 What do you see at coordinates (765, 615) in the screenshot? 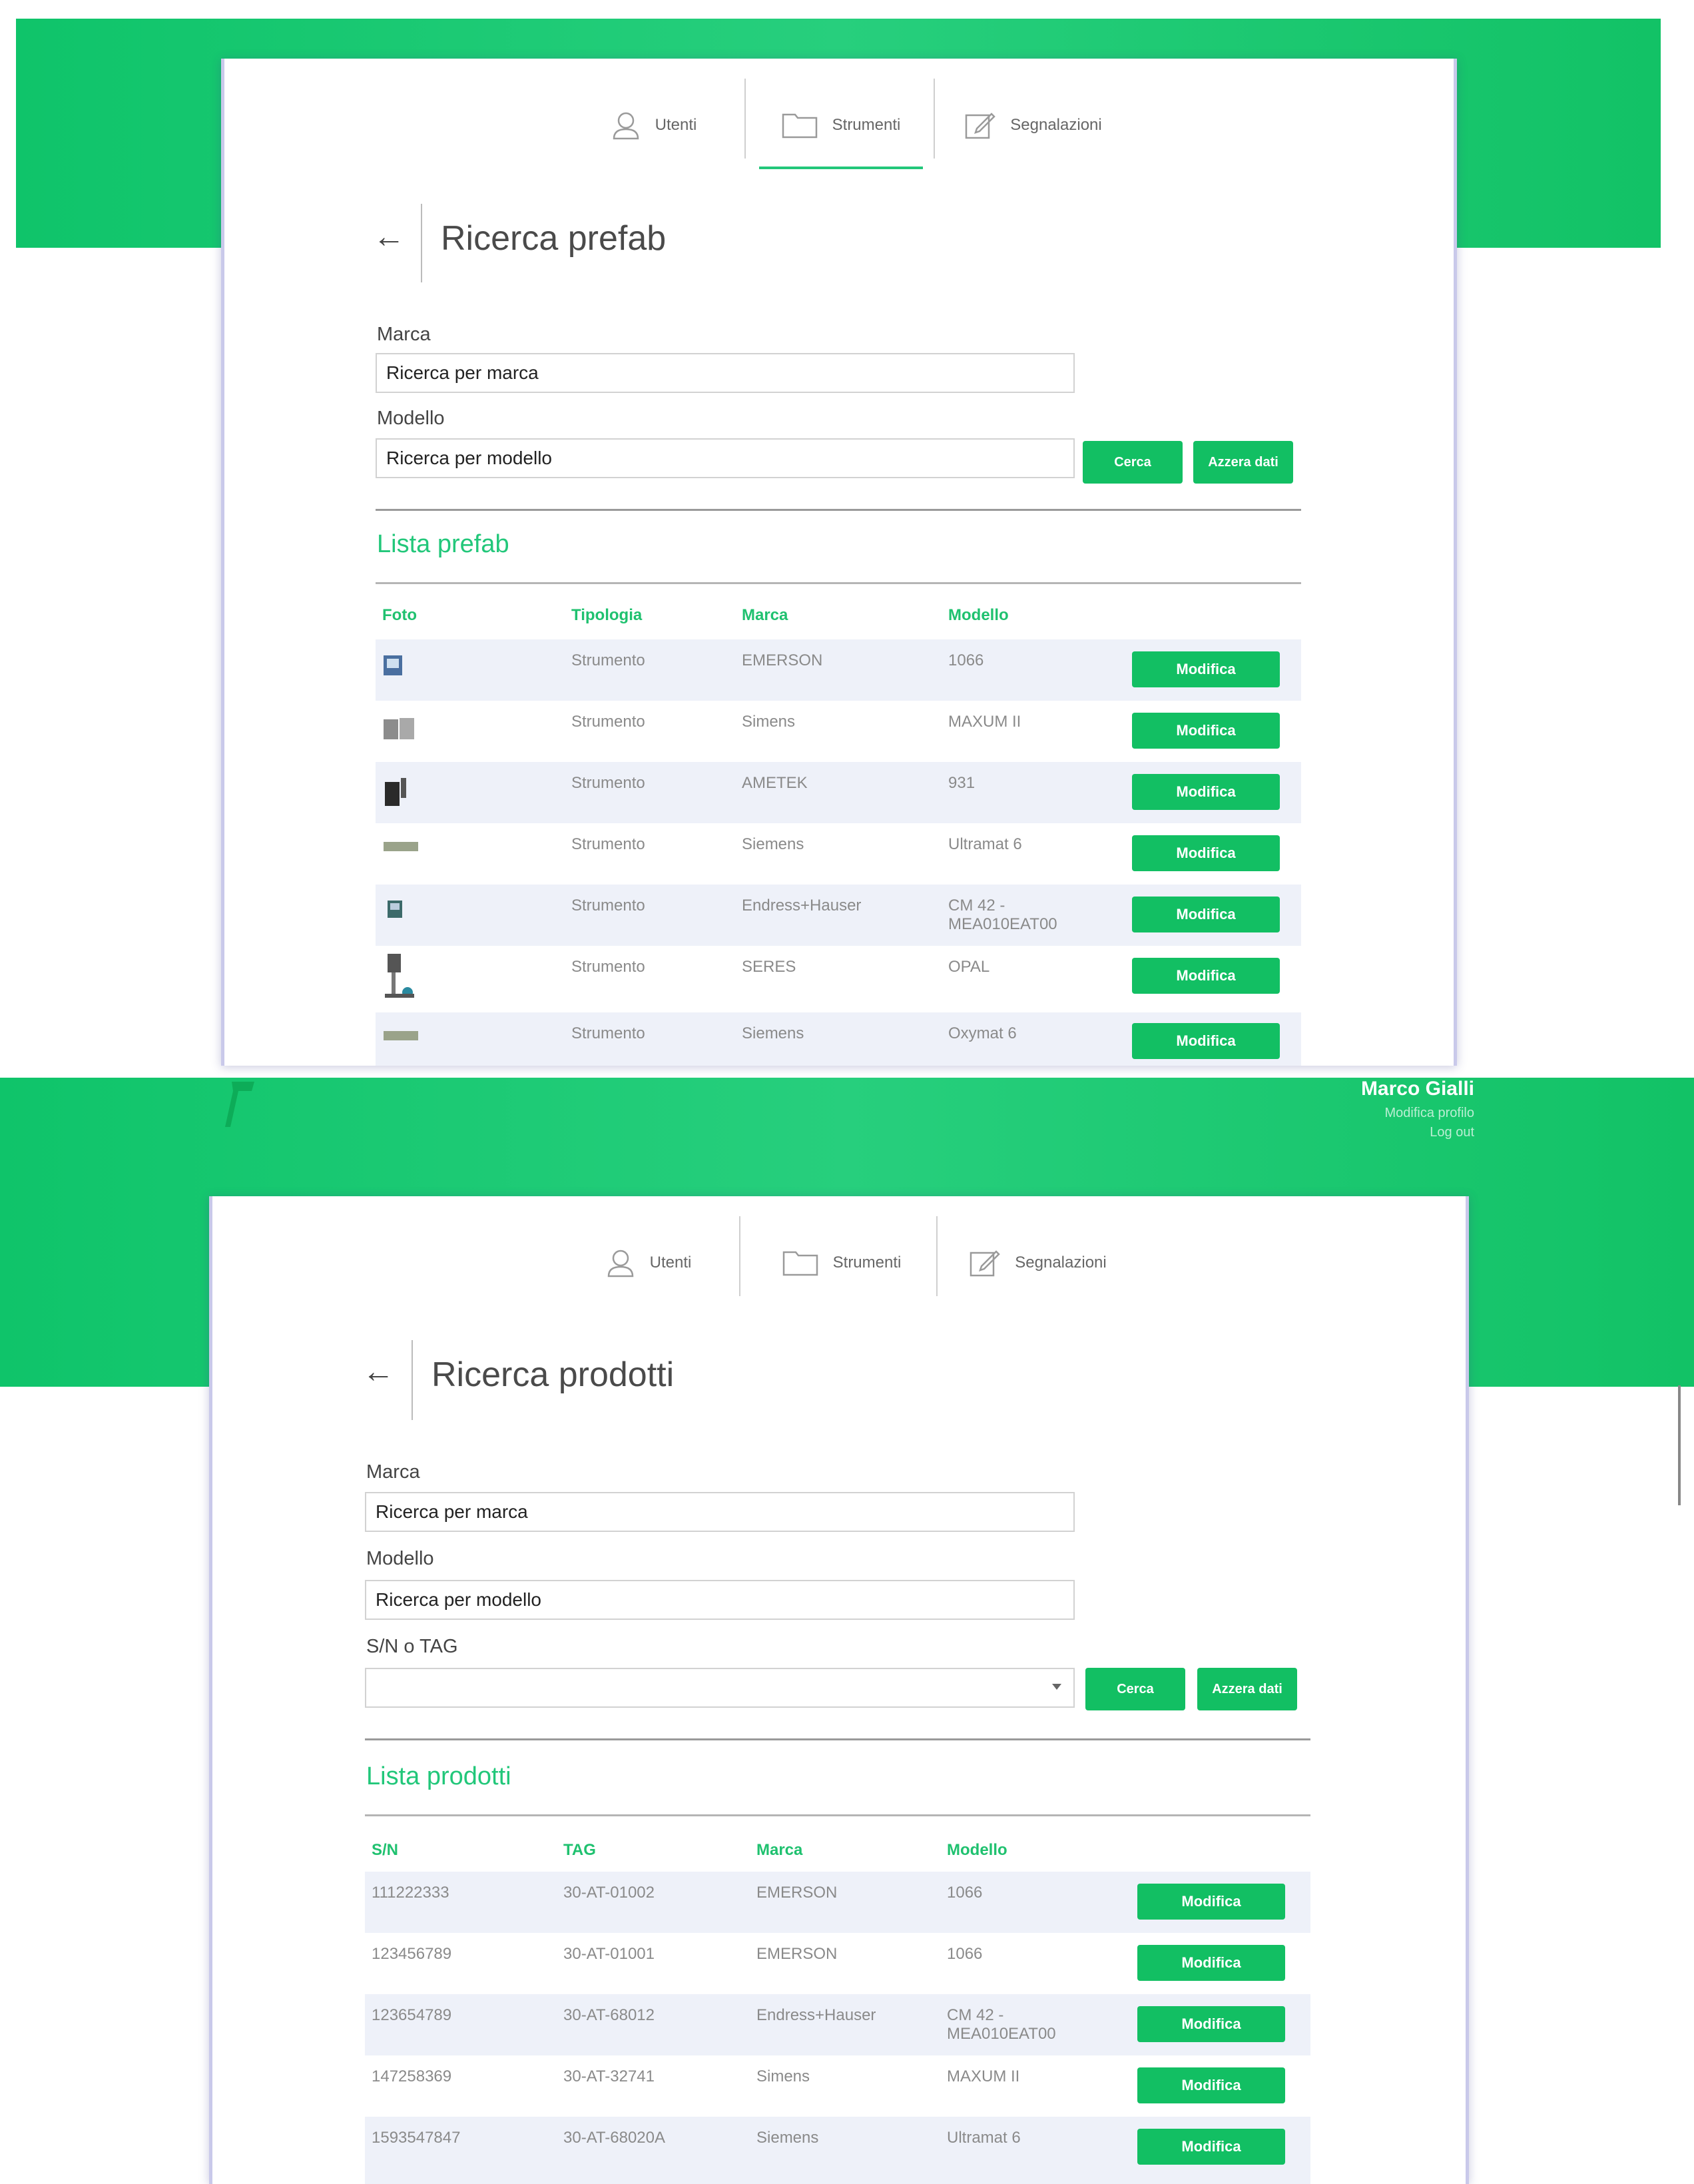
I see `col-marca: Marca` at bounding box center [765, 615].